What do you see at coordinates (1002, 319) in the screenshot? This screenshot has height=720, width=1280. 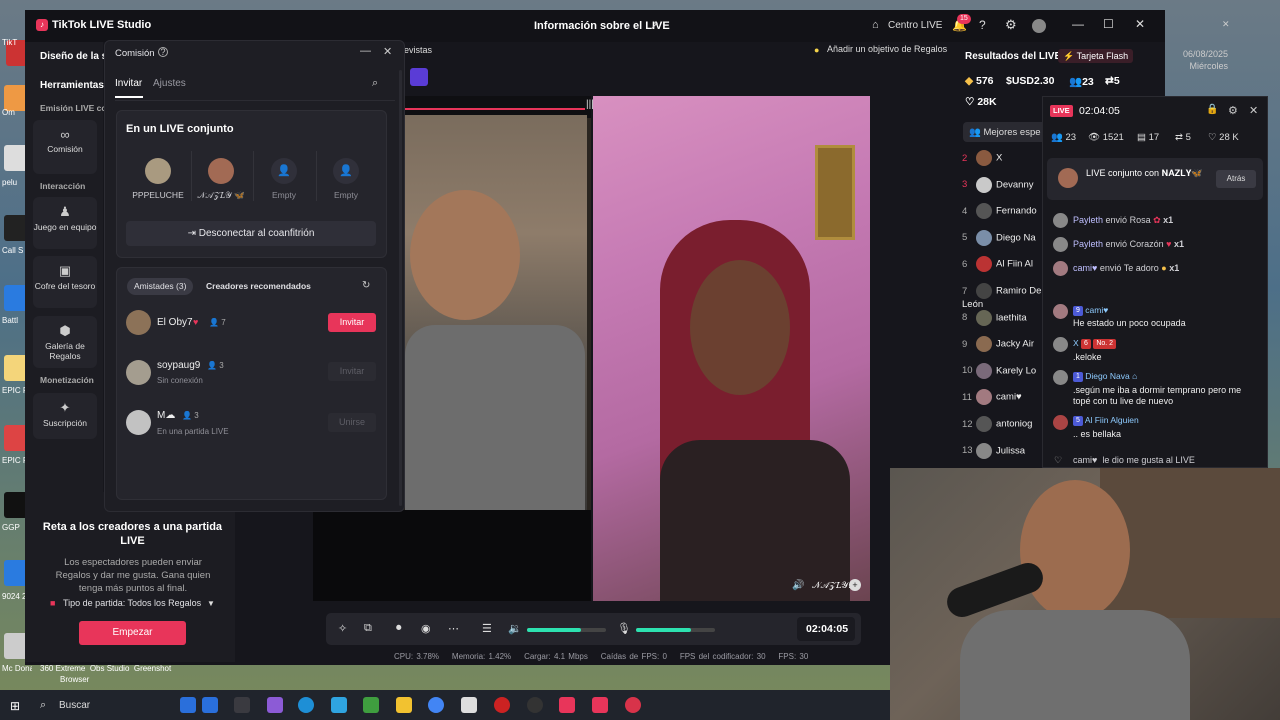 I see `ranking-row: 8 laethita` at bounding box center [1002, 319].